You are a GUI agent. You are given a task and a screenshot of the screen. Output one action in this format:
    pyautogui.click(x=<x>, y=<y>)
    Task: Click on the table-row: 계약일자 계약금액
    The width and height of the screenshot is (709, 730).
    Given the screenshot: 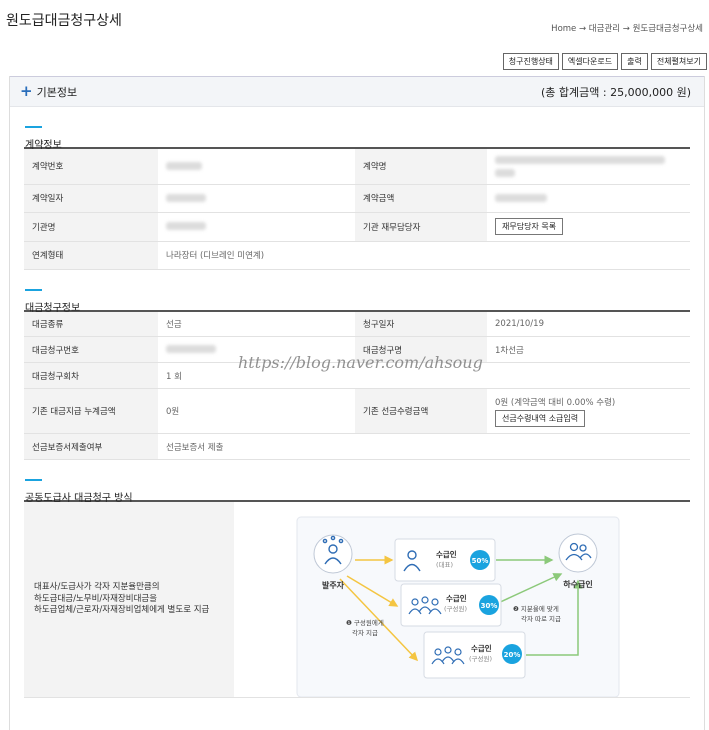 What is the action you would take?
    pyautogui.click(x=357, y=198)
    